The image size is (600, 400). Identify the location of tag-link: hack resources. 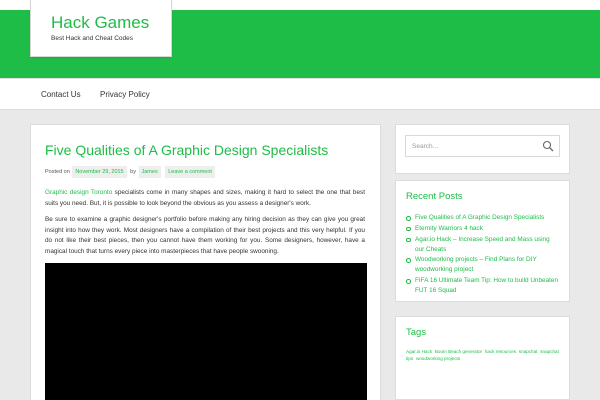
(500, 351).